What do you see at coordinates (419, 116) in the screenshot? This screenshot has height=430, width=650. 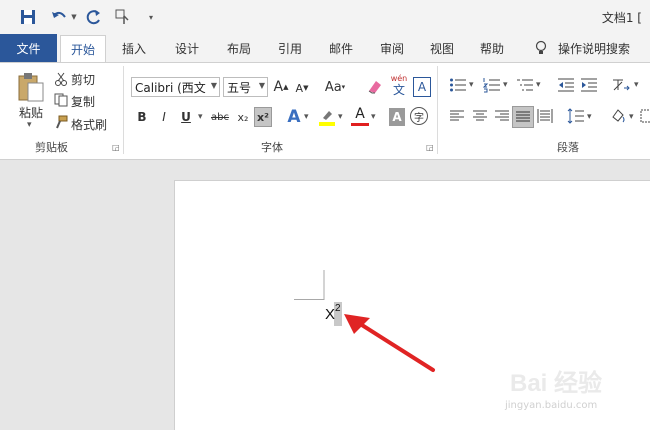 I see `enclose-characters-button: 字` at bounding box center [419, 116].